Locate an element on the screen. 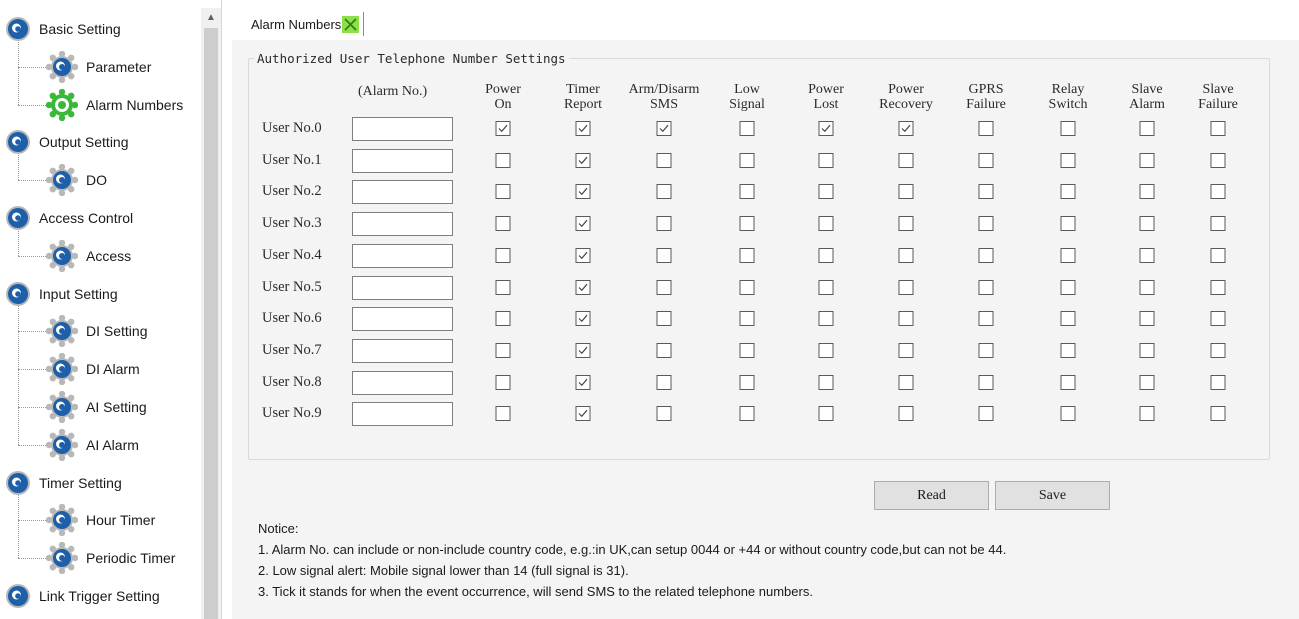  sidebar-item-ai-alarm: AI Alarm is located at coordinates (92, 444).